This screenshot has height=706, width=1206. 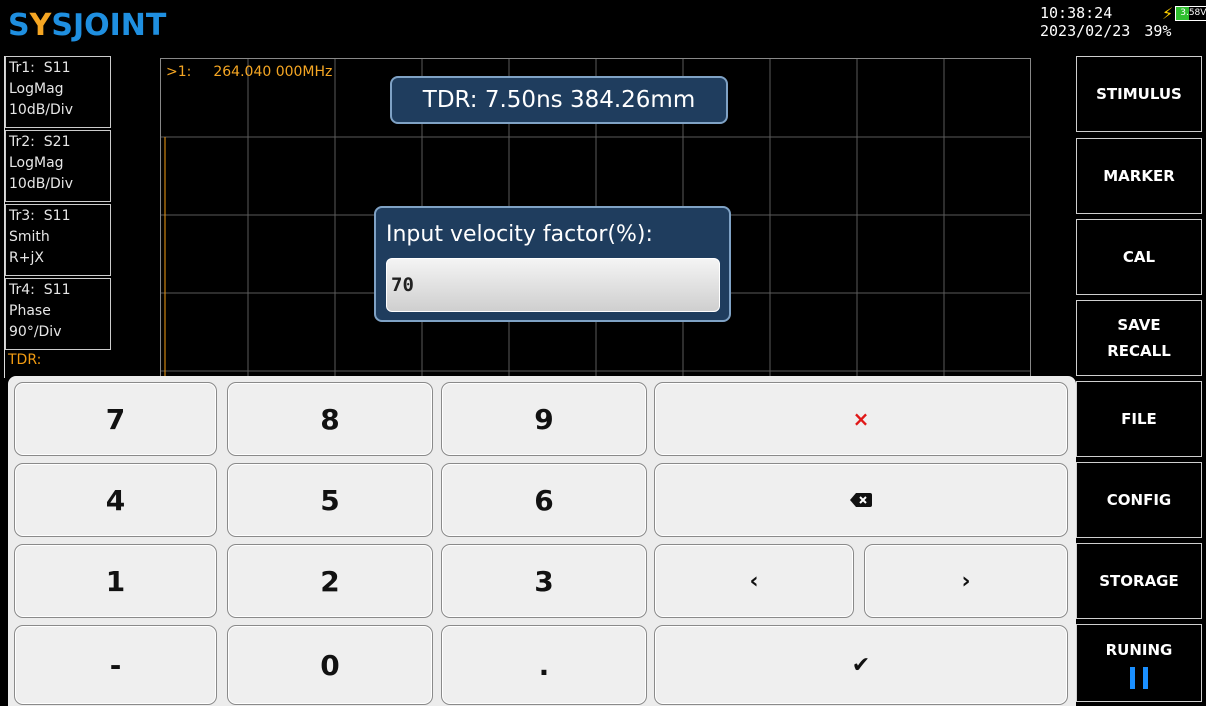 What do you see at coordinates (1139, 663) in the screenshot?
I see `menu-running-button: RUNING` at bounding box center [1139, 663].